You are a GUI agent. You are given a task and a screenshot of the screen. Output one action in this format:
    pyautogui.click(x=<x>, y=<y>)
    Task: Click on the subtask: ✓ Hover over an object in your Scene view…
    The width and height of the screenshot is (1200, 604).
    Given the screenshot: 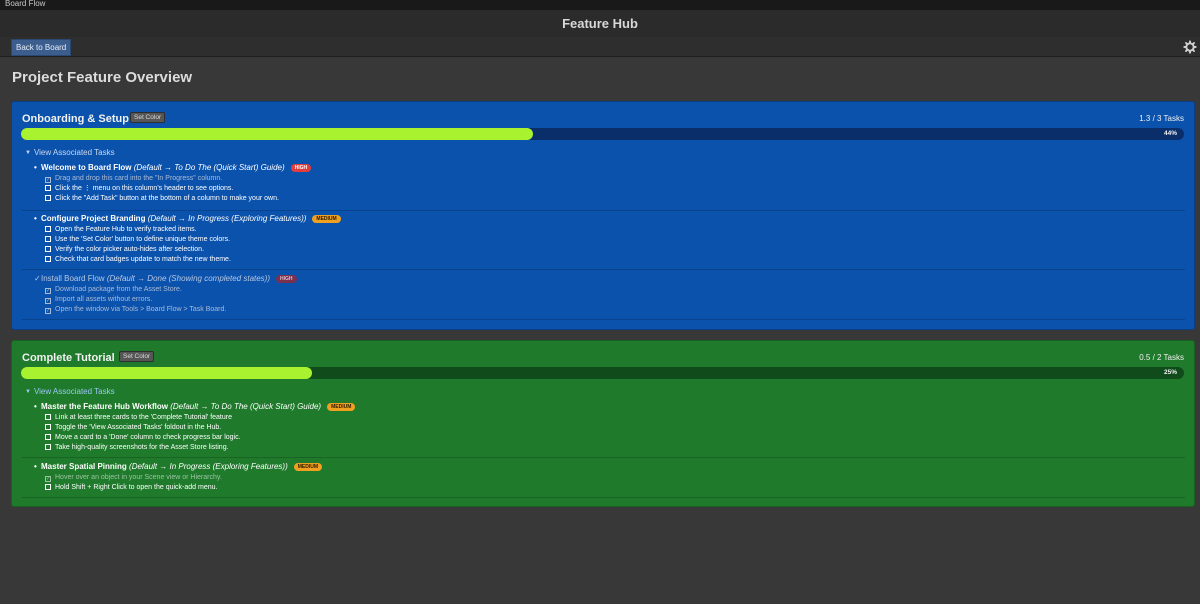 What is the action you would take?
    pyautogui.click(x=133, y=478)
    